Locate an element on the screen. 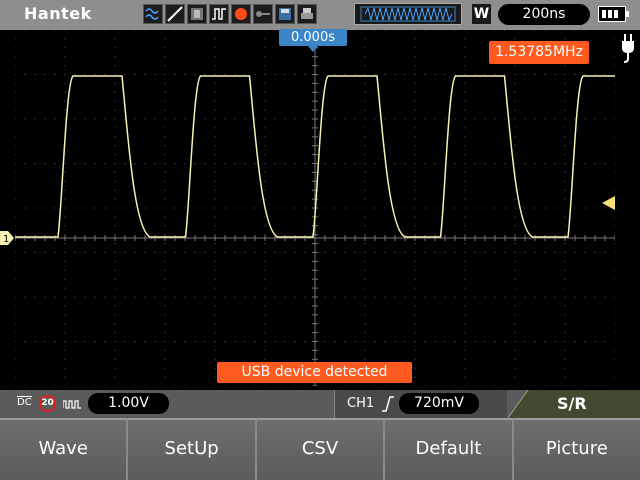 Image resolution: width=640 pixels, height=480 pixels. gray-display-icon is located at coordinates (197, 14).